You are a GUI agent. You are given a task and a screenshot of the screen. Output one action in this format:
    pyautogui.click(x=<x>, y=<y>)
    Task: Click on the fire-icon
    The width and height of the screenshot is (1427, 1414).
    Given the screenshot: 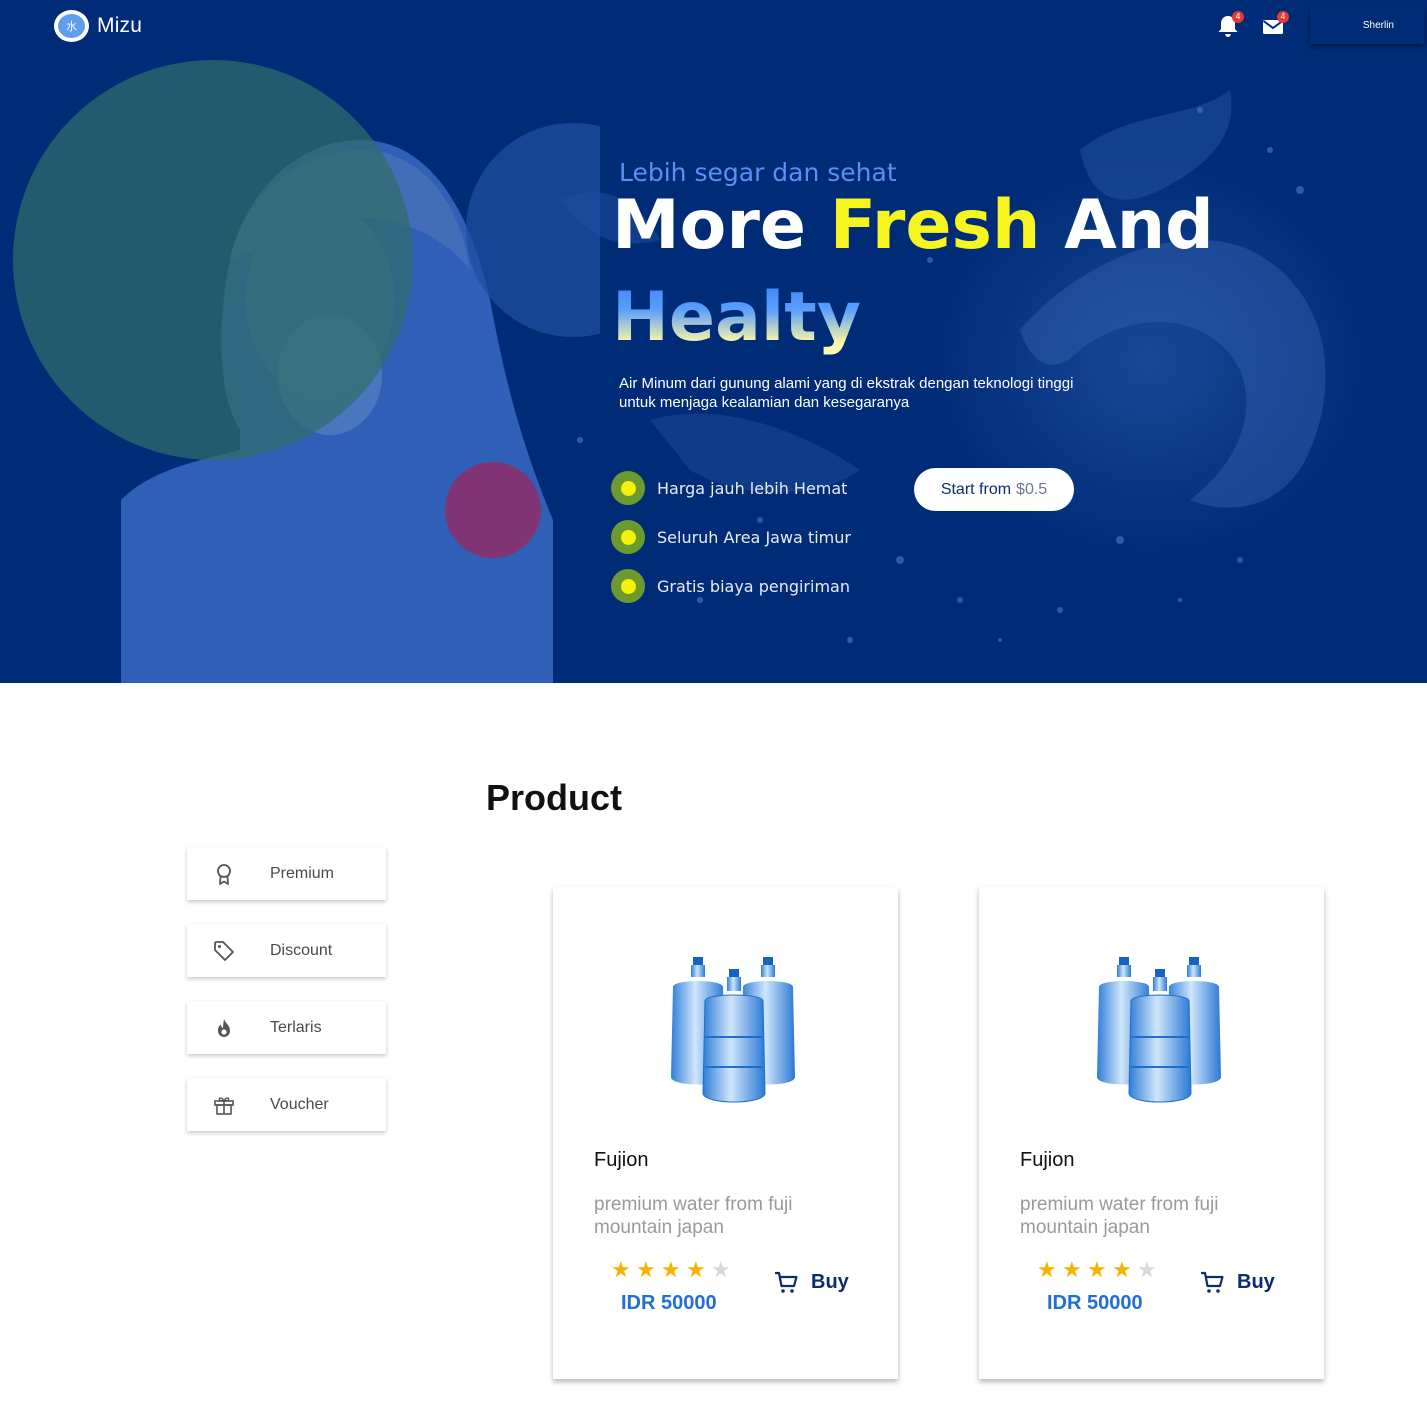 What is the action you would take?
    pyautogui.click(x=224, y=1027)
    